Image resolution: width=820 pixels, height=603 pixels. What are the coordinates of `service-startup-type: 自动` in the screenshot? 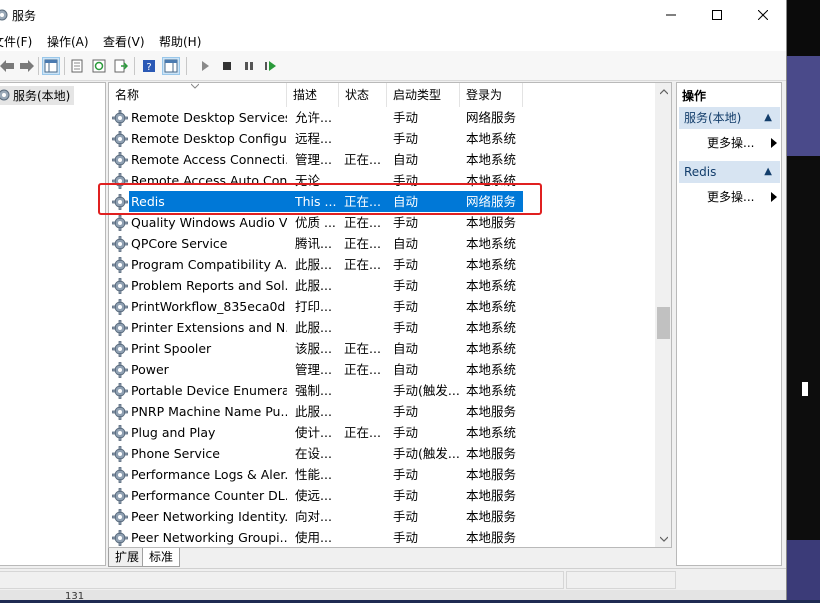 It's located at (406, 159).